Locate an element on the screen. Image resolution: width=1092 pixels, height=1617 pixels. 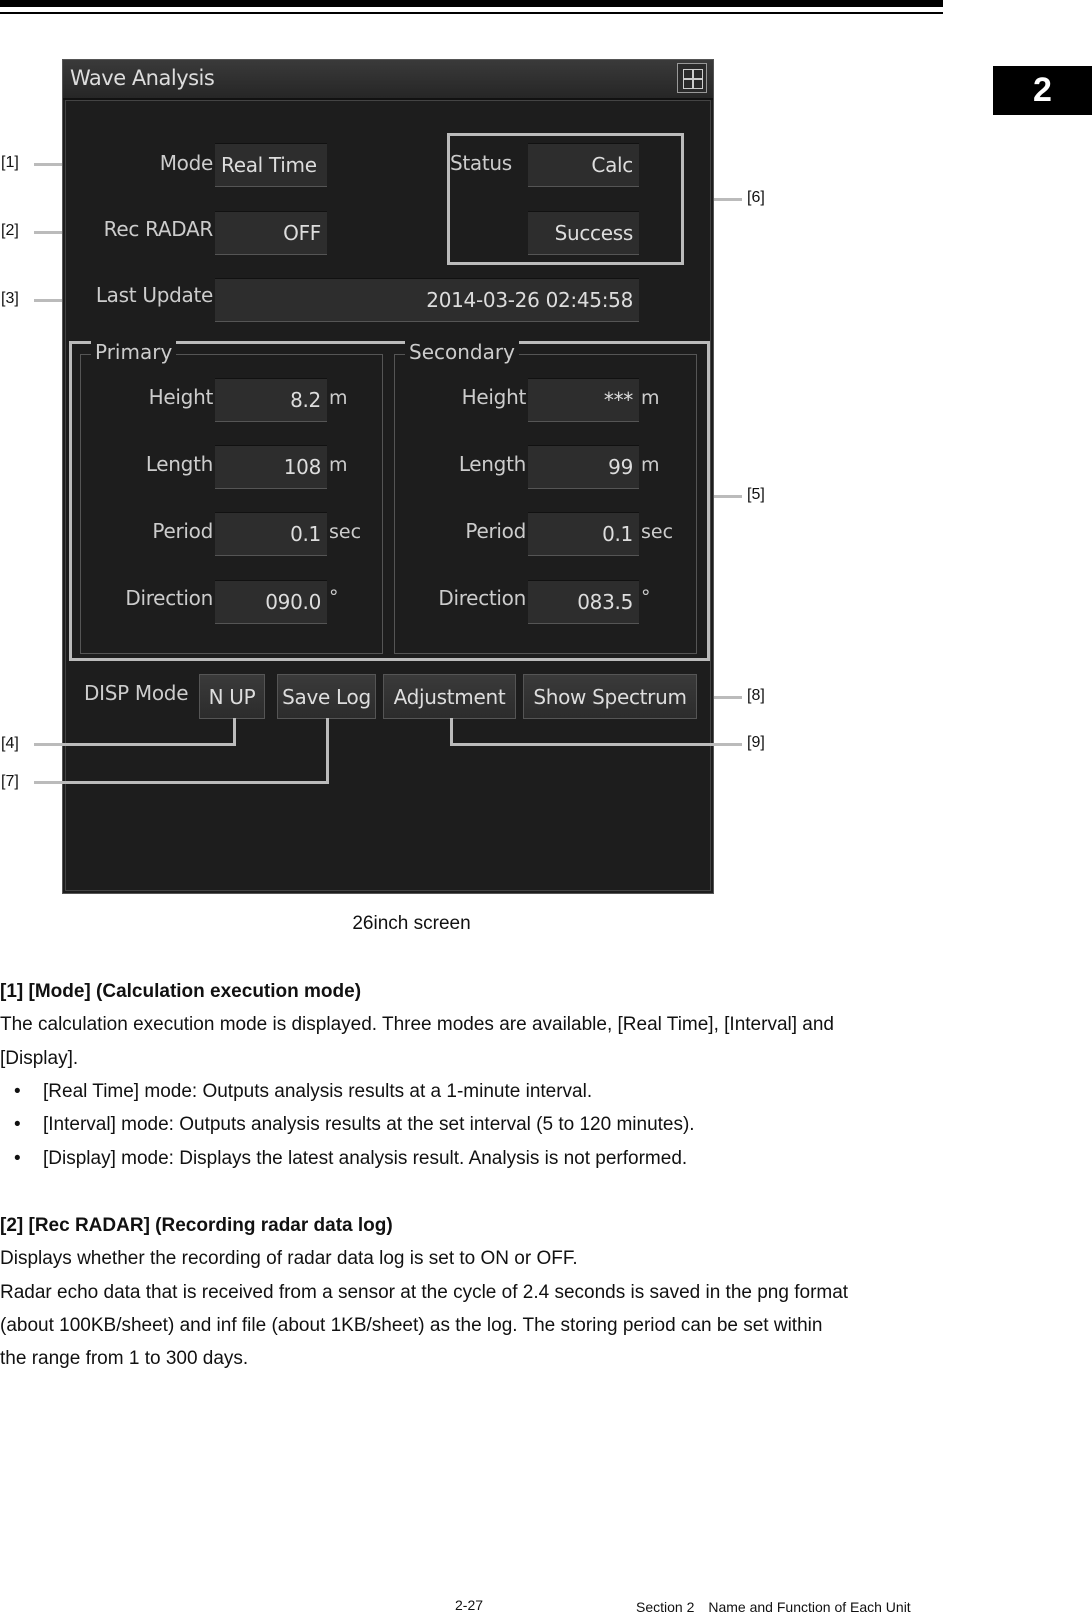
paragraph: the range from 1 to 300 days. is located at coordinates (124, 1358).